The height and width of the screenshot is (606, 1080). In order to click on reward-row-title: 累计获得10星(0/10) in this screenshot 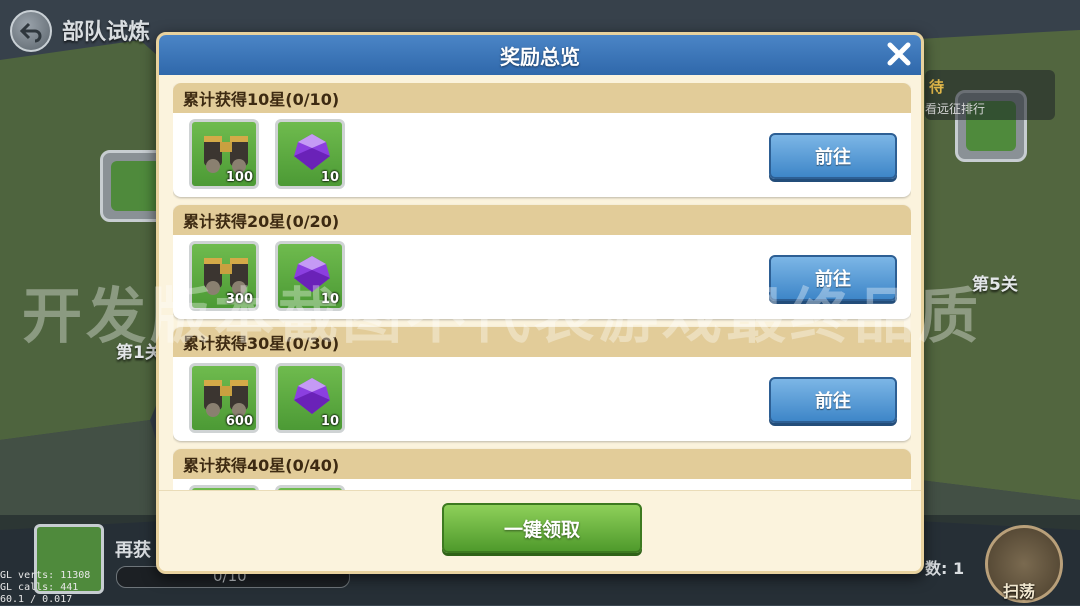, I will do `click(261, 99)`.